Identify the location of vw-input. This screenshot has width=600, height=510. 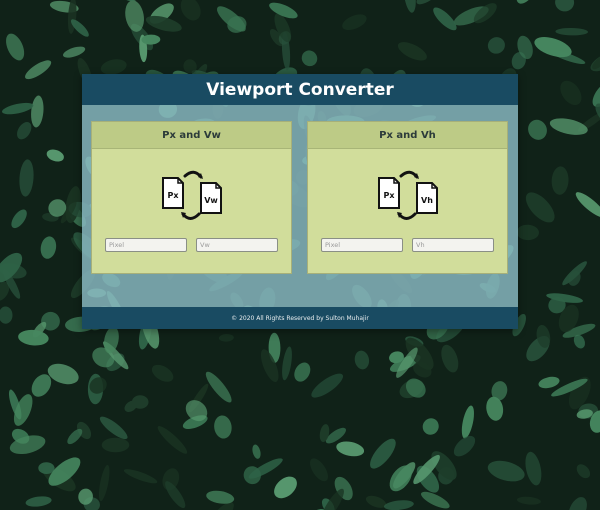
(237, 245).